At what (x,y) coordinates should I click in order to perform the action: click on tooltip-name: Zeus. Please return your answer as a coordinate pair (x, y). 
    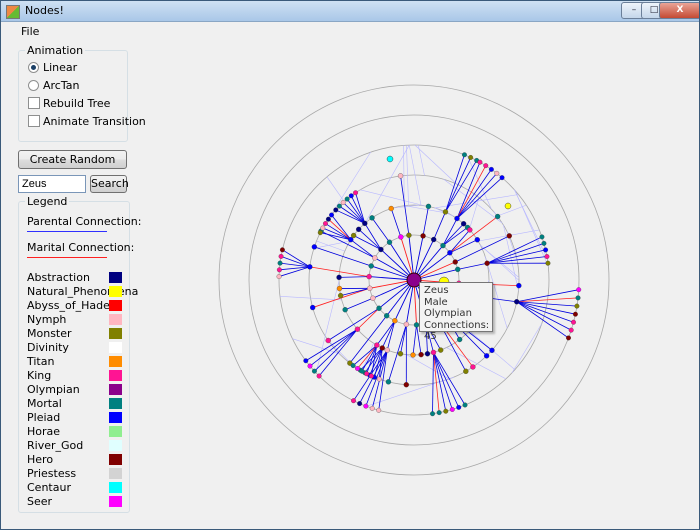
    Looking at the image, I should click on (436, 290).